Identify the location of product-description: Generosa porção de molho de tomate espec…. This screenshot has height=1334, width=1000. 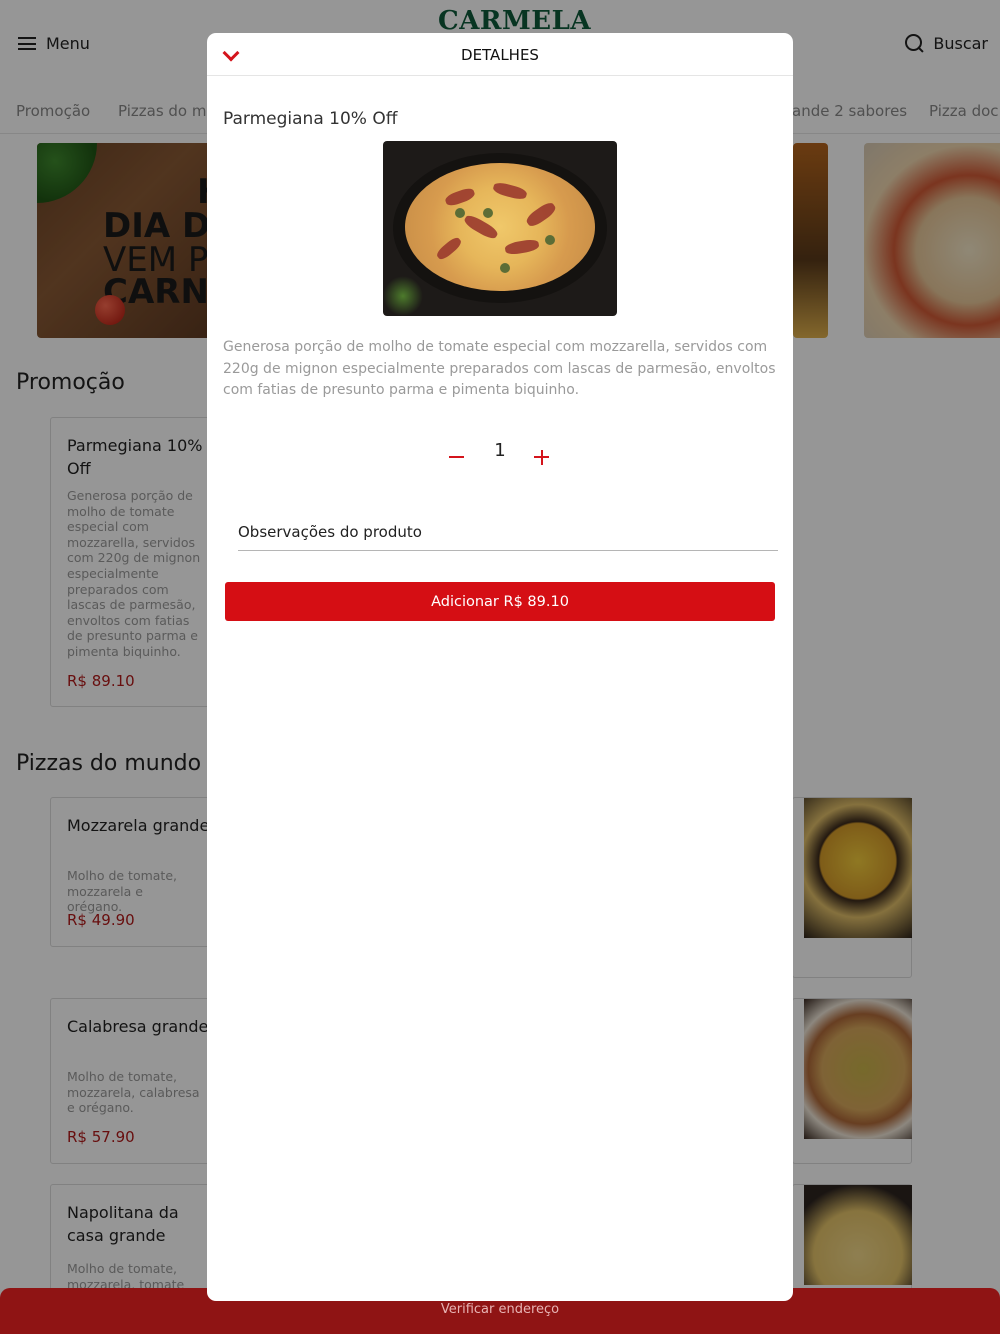
(499, 368).